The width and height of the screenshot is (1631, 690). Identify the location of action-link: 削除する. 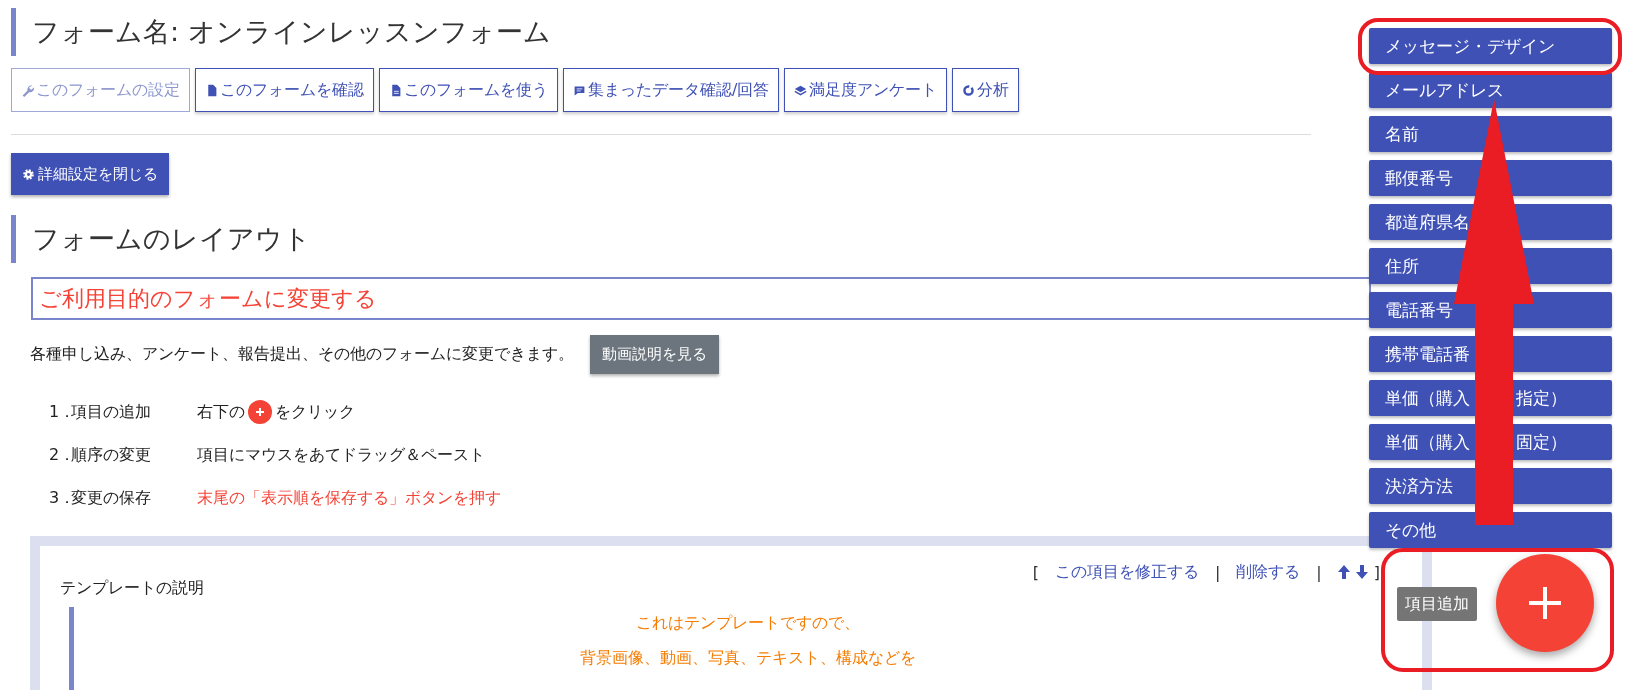
(1268, 572).